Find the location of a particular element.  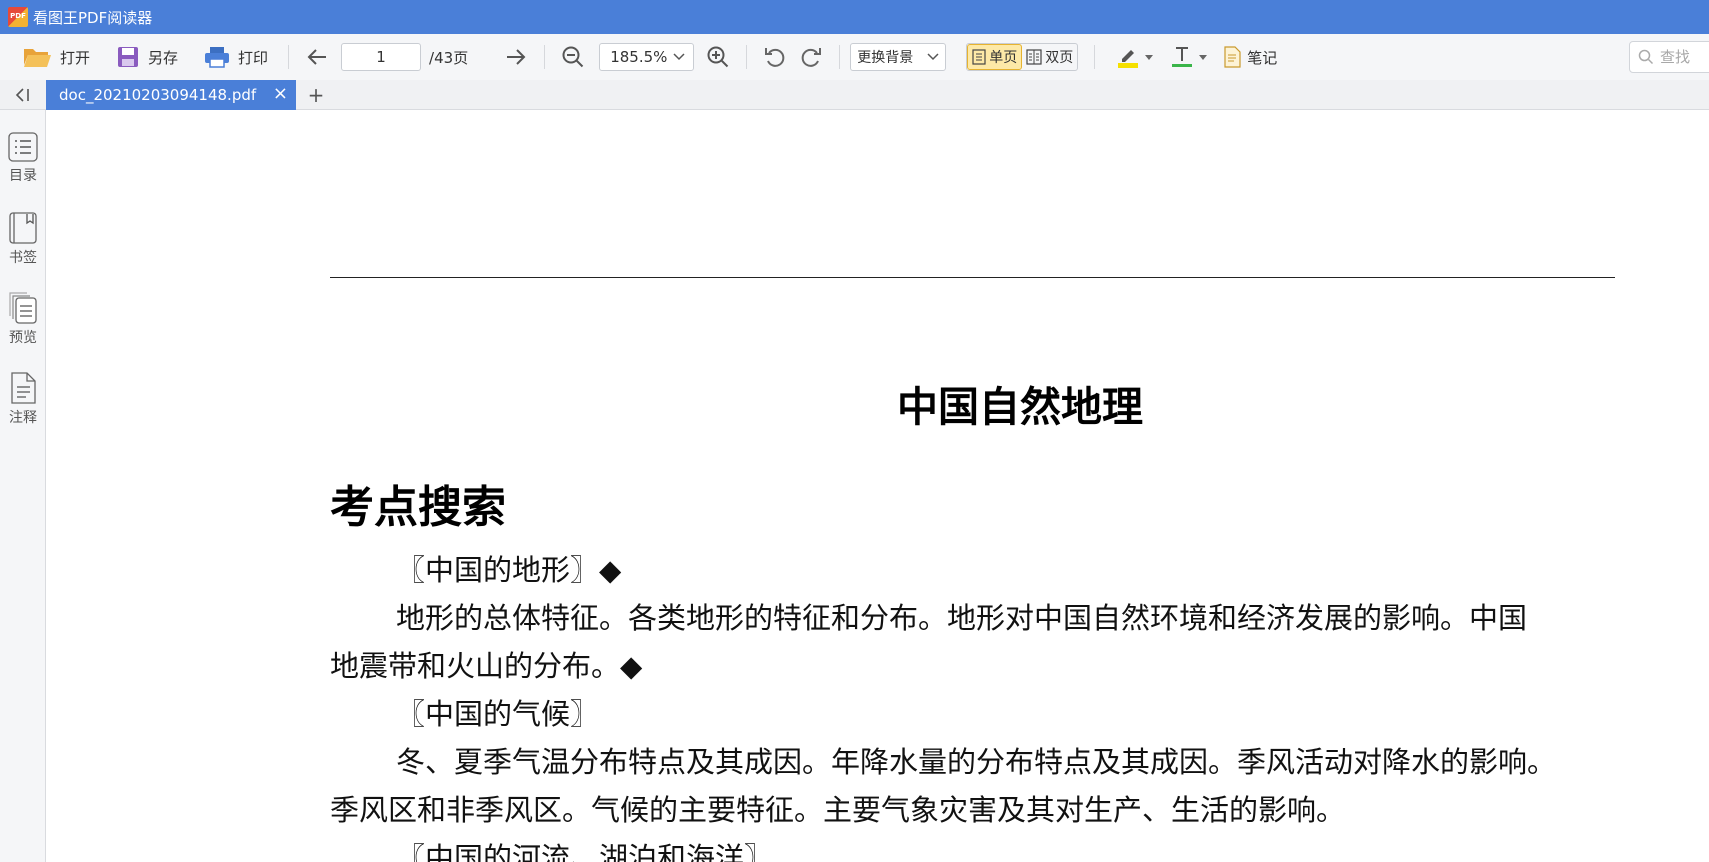

rotate-left-icon is located at coordinates (775, 57).